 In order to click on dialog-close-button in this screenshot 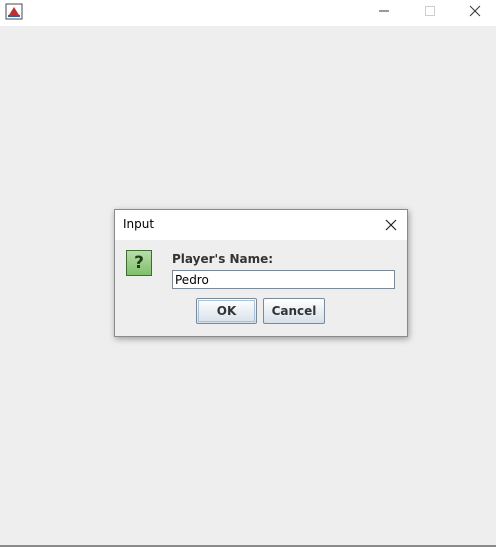, I will do `click(391, 225)`.